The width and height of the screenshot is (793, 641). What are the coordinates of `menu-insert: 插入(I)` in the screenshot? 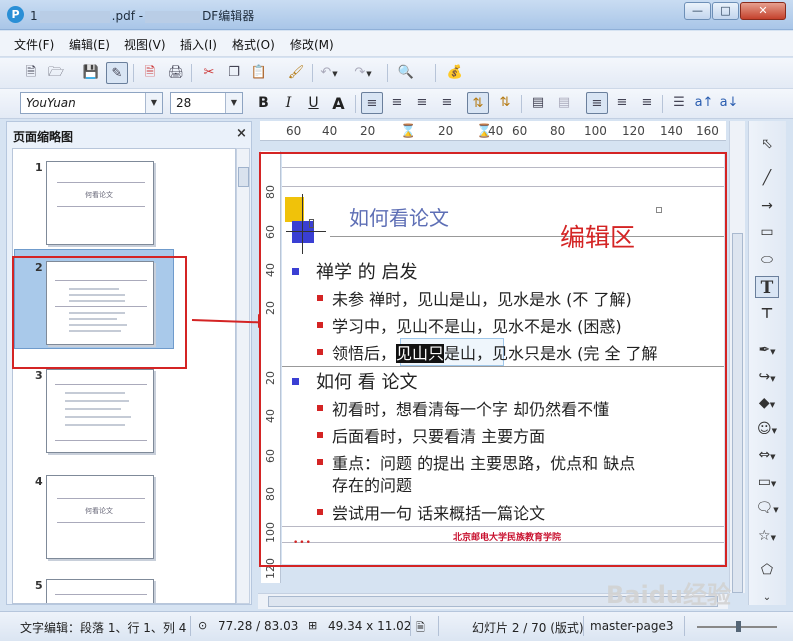 It's located at (198, 44).